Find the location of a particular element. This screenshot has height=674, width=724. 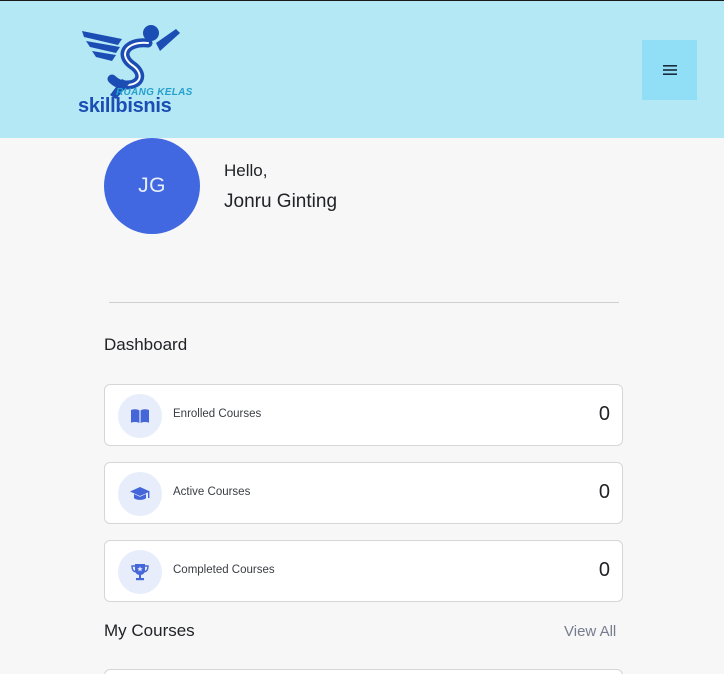

stat-card-active: Active Courses 0 is located at coordinates (363, 493).